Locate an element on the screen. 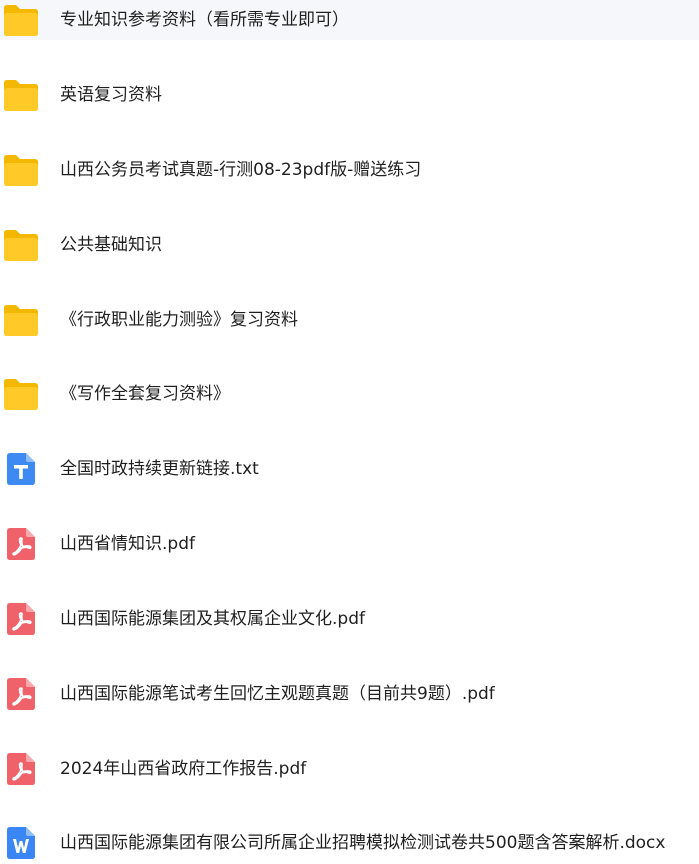 This screenshot has height=864, width=699. file-name: 《行政职业能力测验》复习资料 is located at coordinates (179, 320).